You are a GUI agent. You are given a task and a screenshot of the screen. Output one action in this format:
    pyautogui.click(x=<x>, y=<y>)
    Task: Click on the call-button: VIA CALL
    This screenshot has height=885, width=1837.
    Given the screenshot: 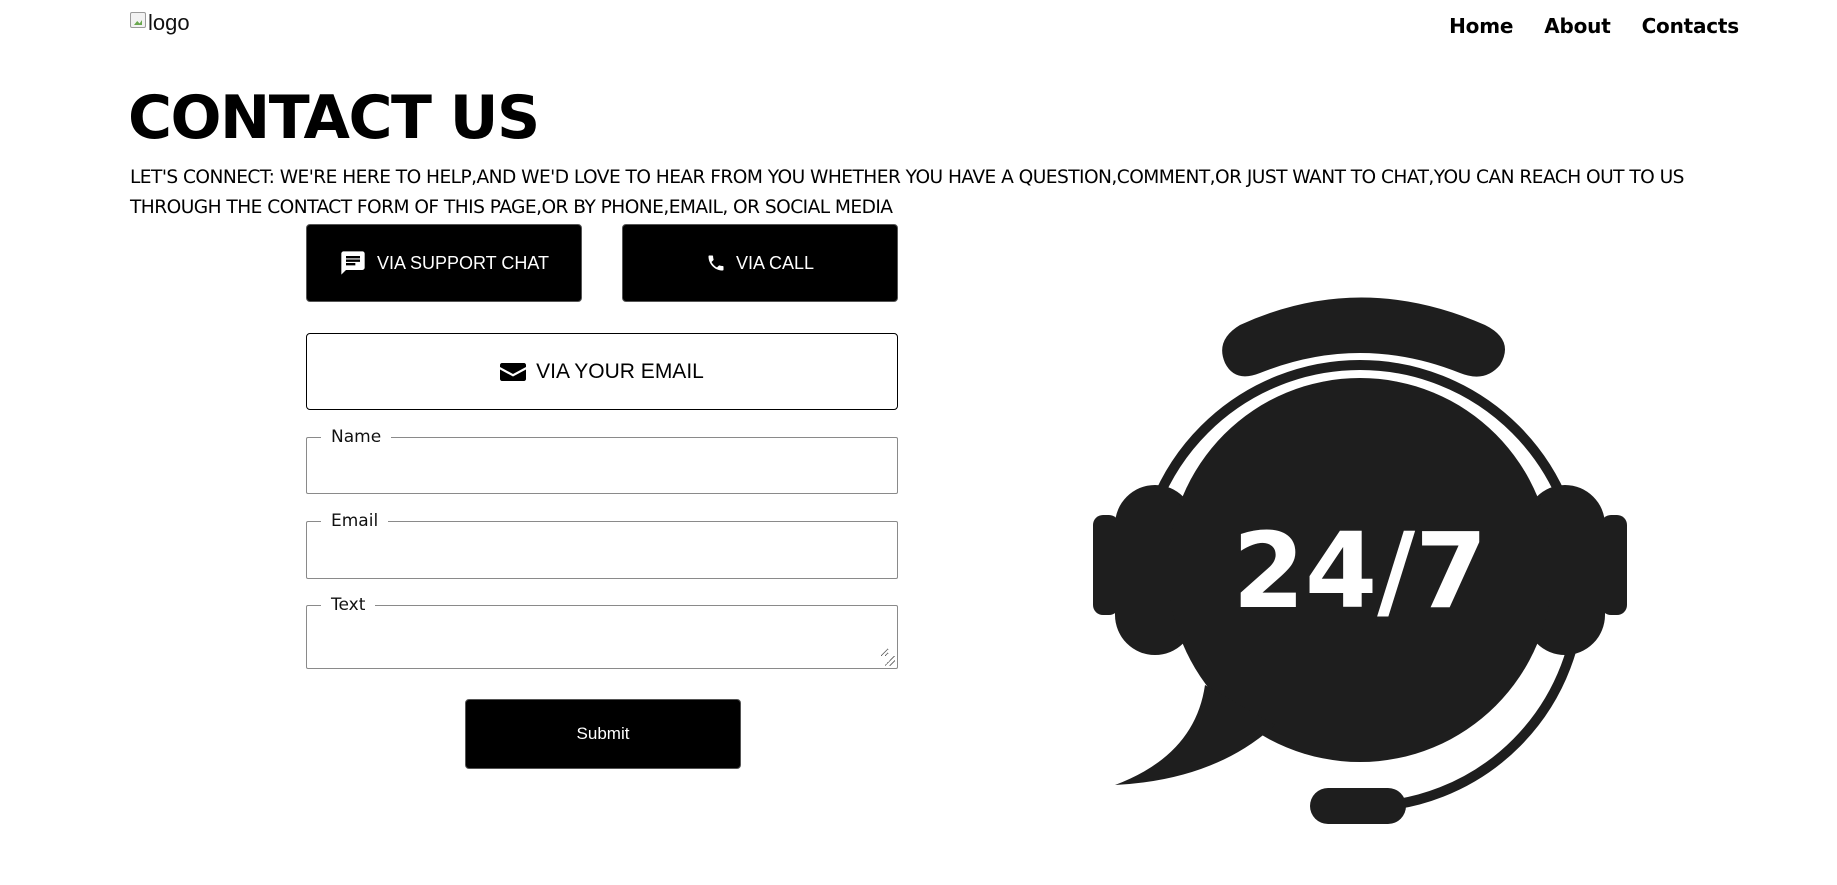 What is the action you would take?
    pyautogui.click(x=760, y=263)
    